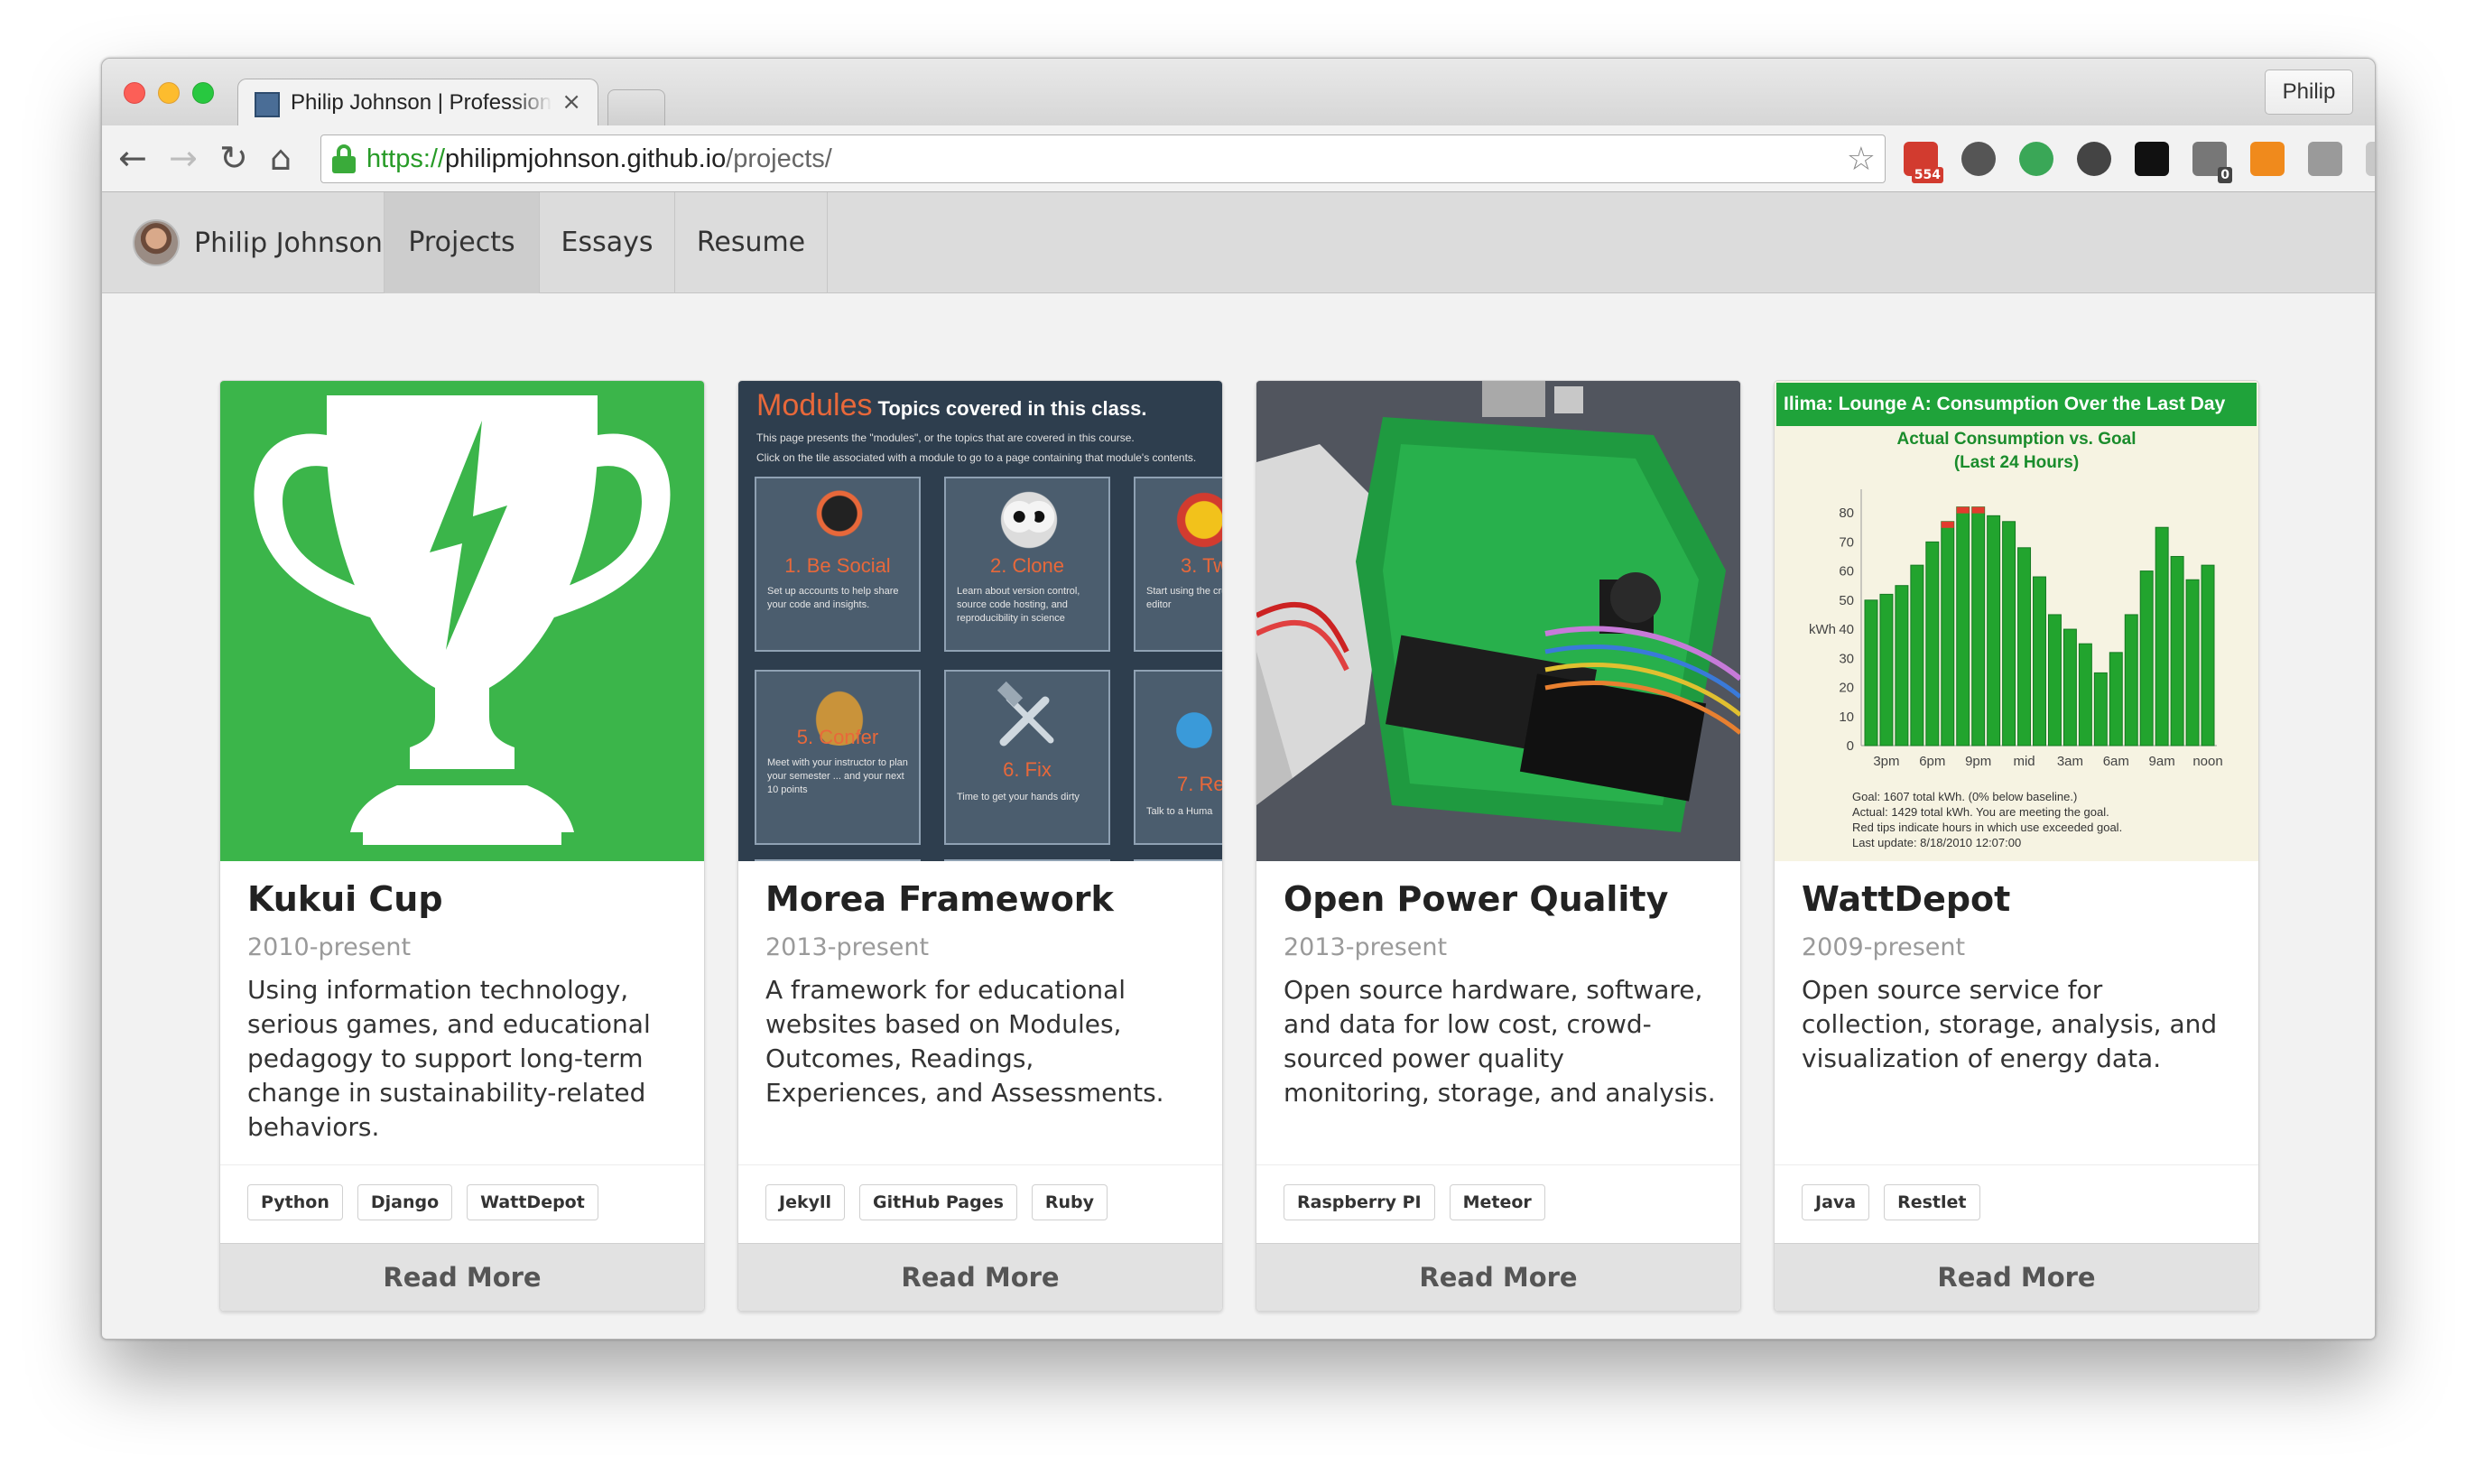  What do you see at coordinates (2207, 762) in the screenshot?
I see `x-tick-label: noon` at bounding box center [2207, 762].